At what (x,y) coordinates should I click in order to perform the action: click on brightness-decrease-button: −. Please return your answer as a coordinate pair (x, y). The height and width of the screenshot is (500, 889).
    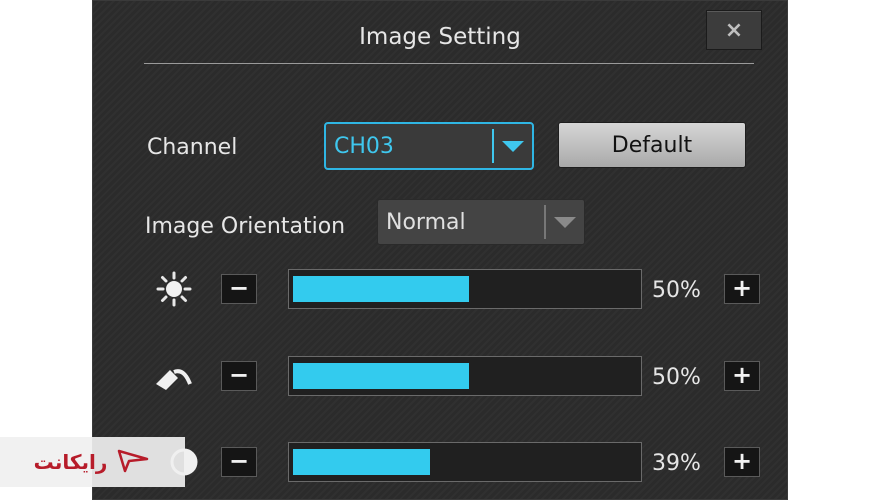
    Looking at the image, I should click on (239, 289).